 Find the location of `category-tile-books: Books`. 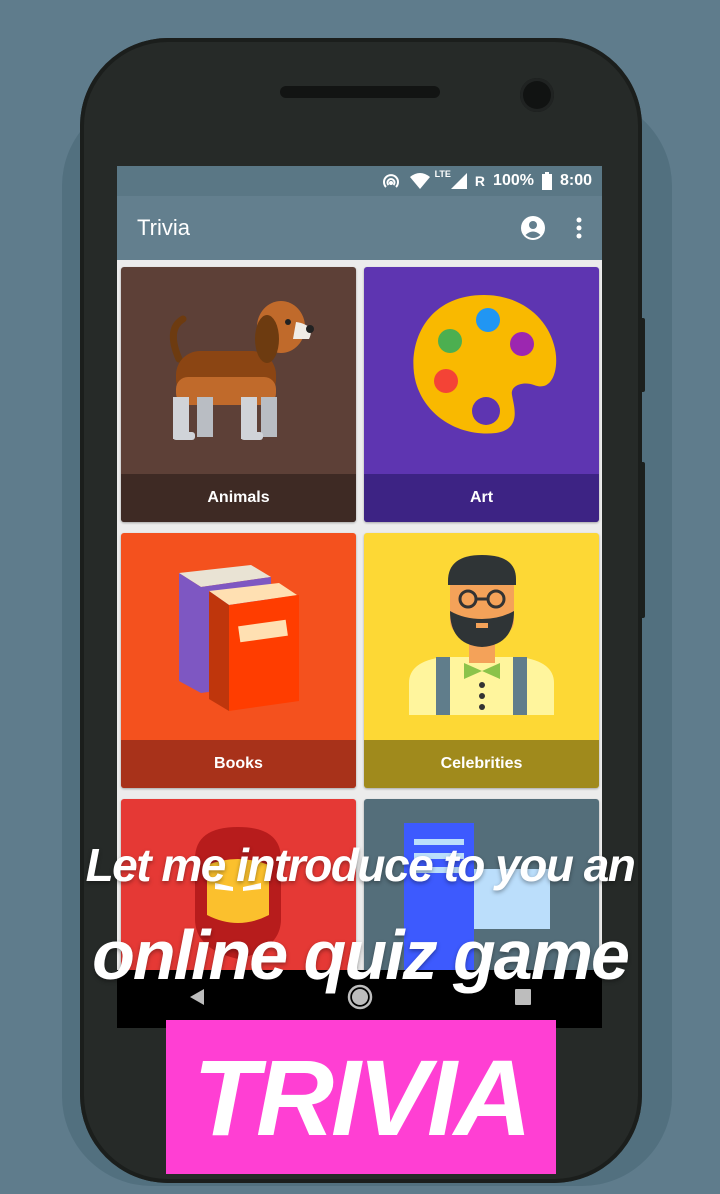

category-tile-books: Books is located at coordinates (238, 660).